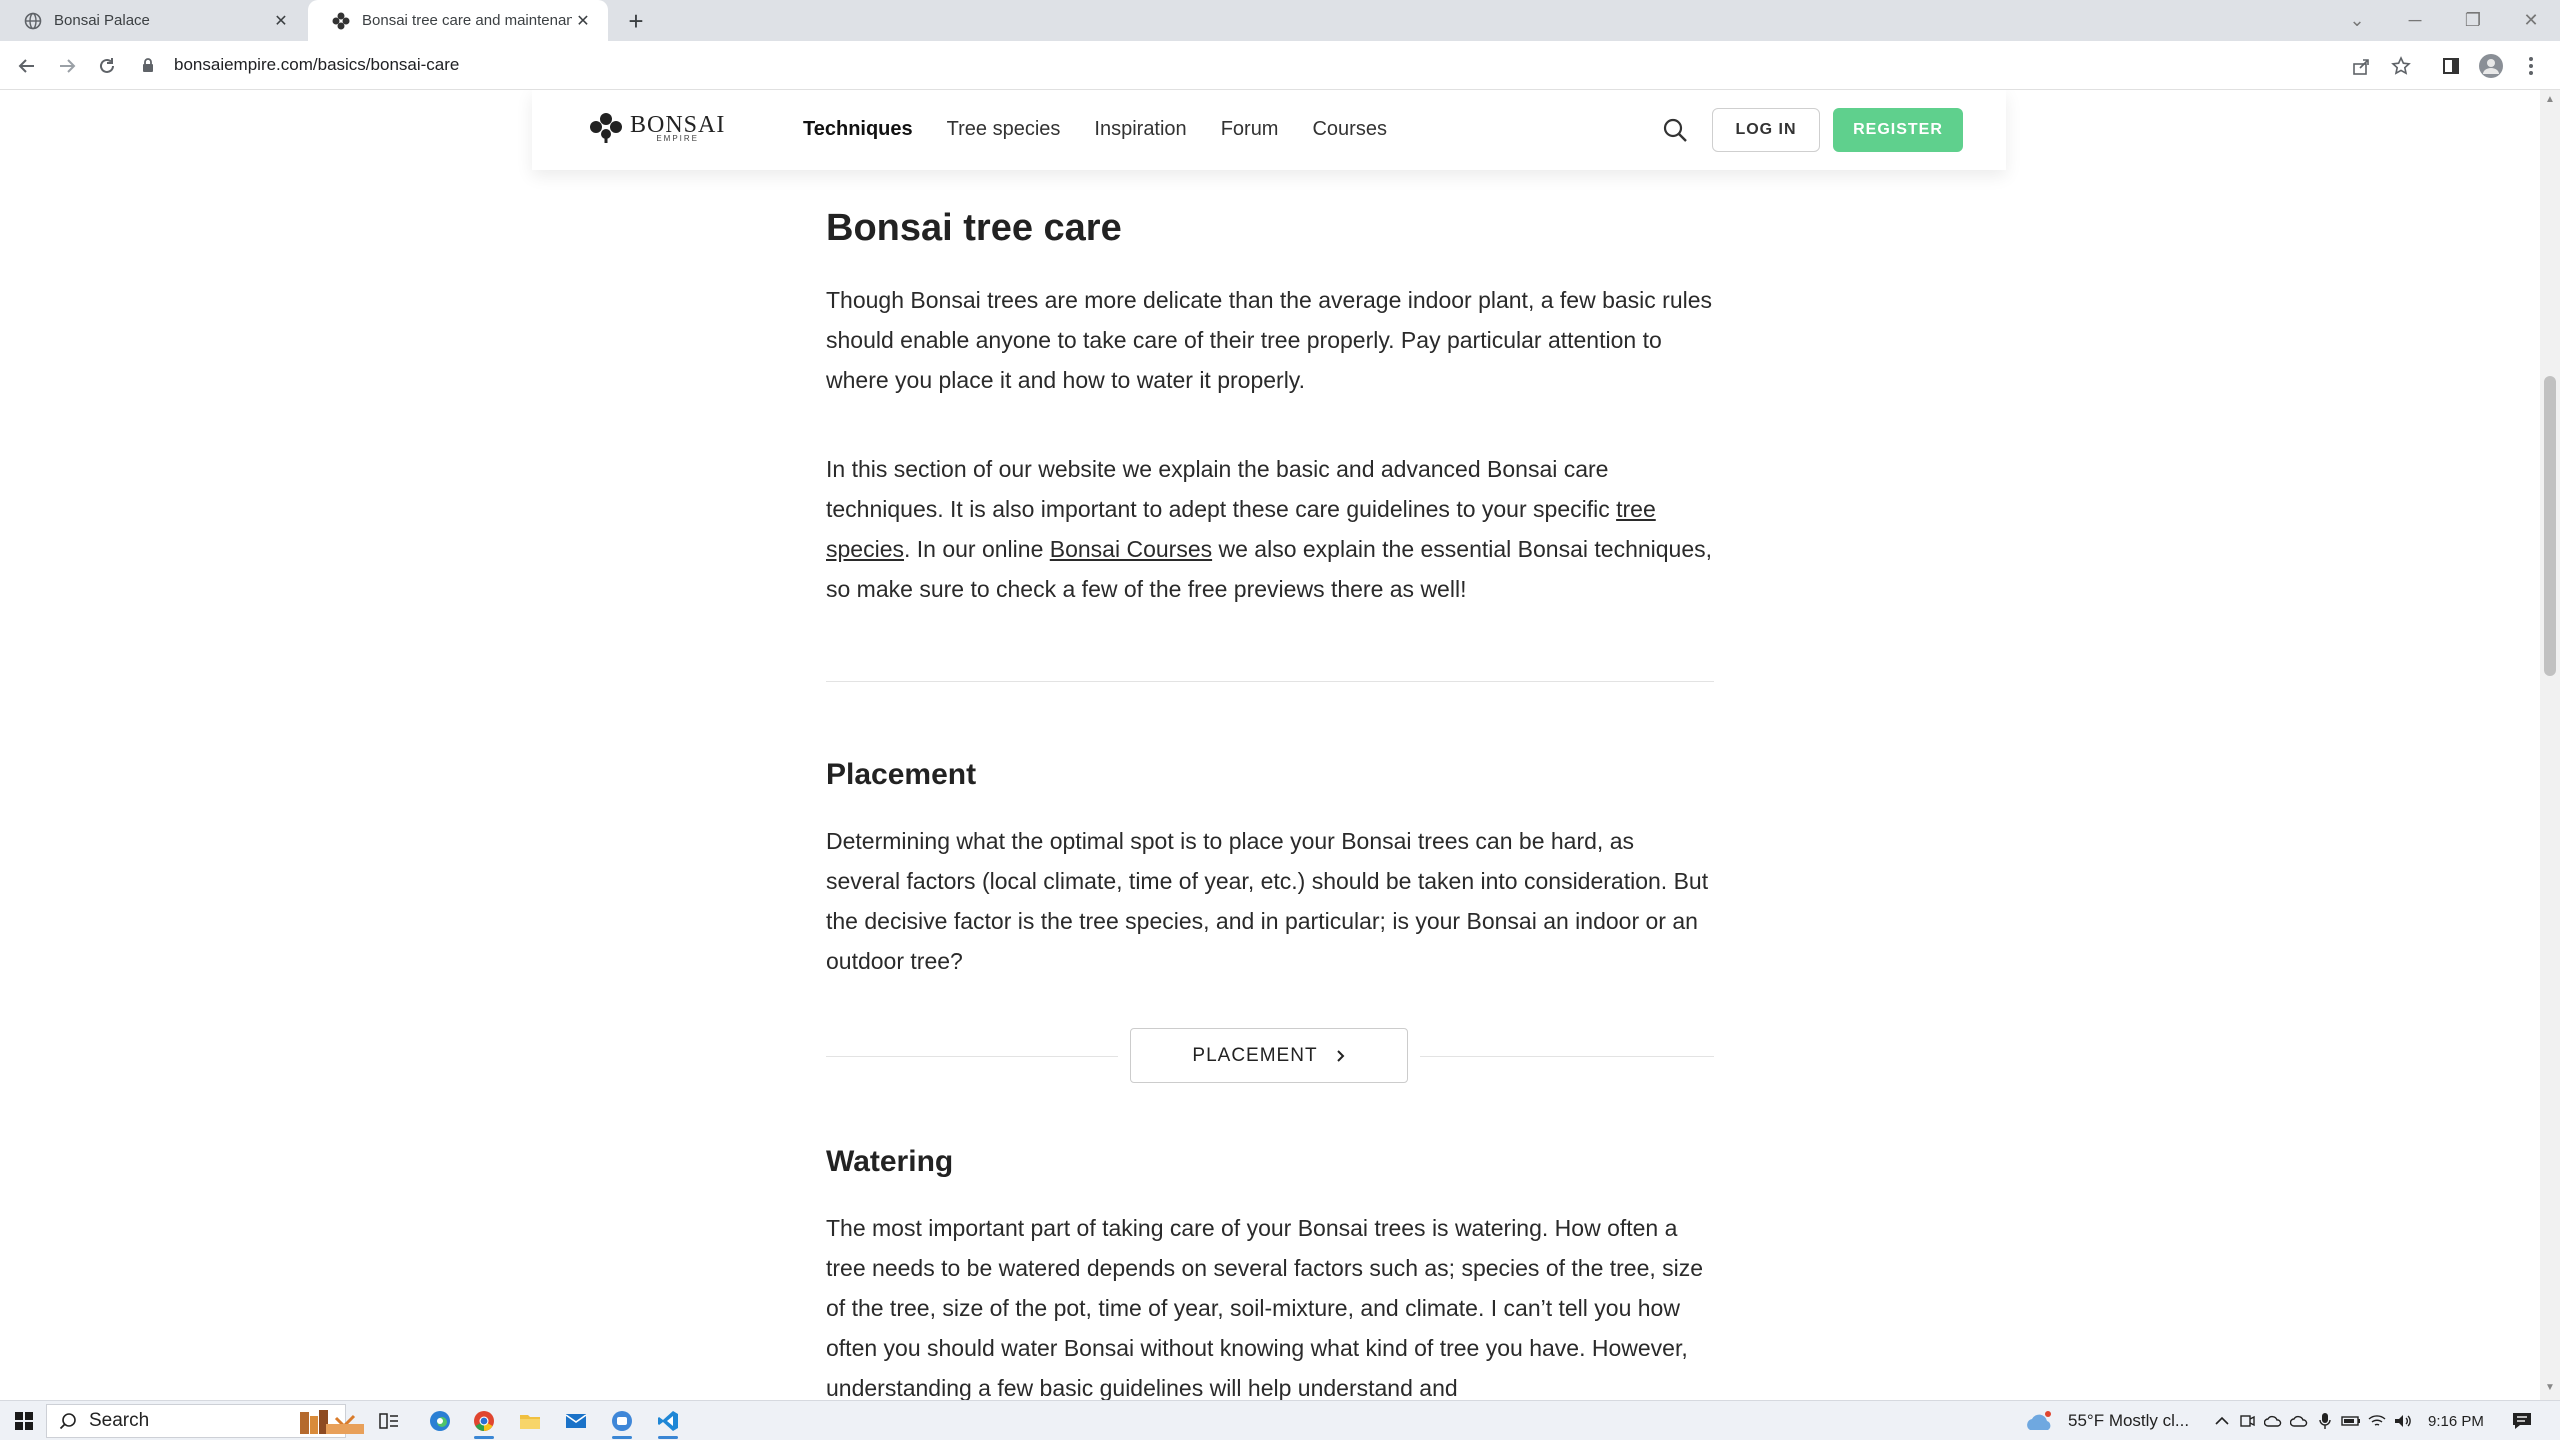 This screenshot has height=1440, width=2560. I want to click on placement-button: PLACEMENT, so click(1269, 1055).